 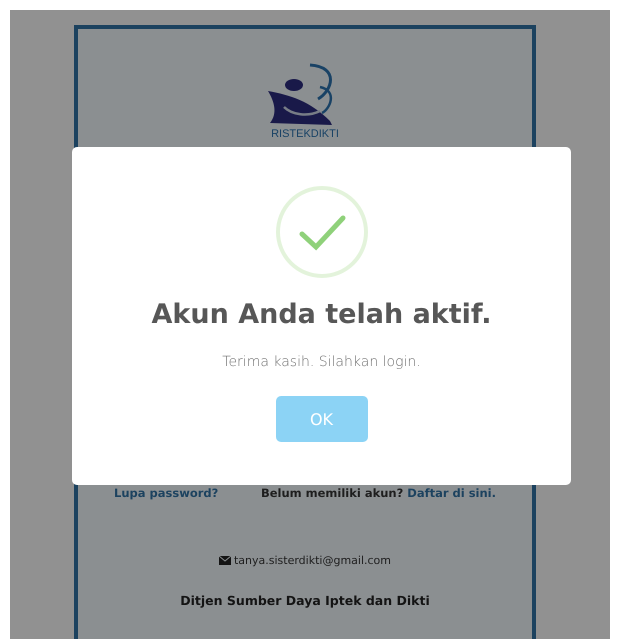 I want to click on envelope-icon, so click(x=224, y=560).